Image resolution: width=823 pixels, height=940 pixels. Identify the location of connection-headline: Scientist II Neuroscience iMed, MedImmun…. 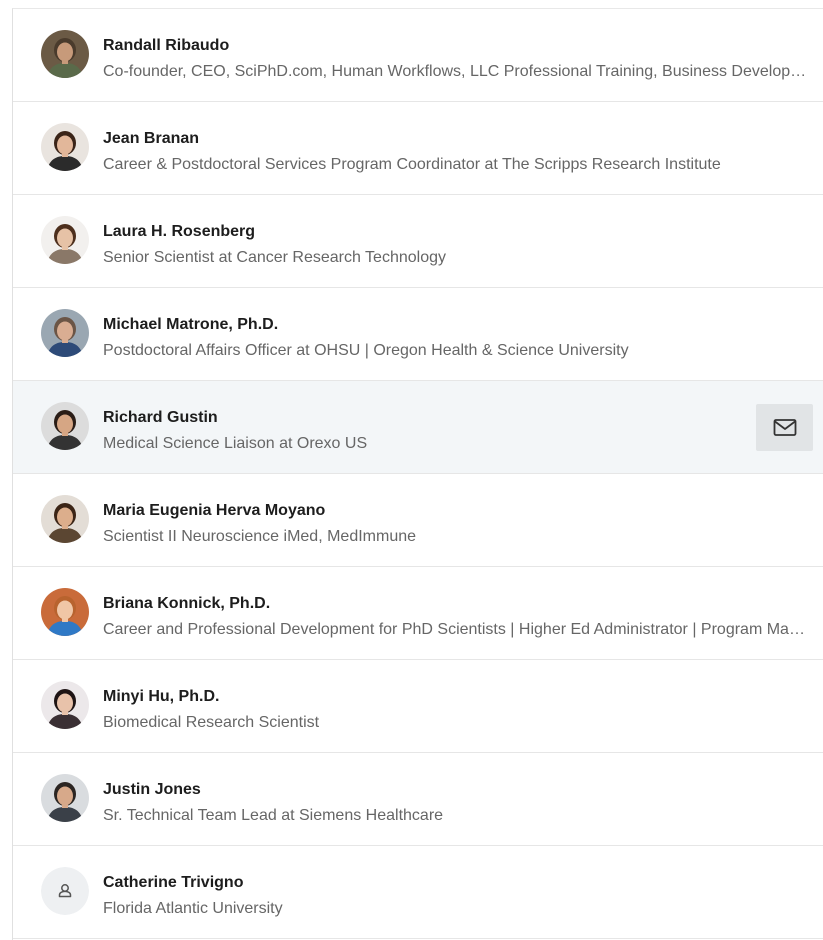
(260, 536).